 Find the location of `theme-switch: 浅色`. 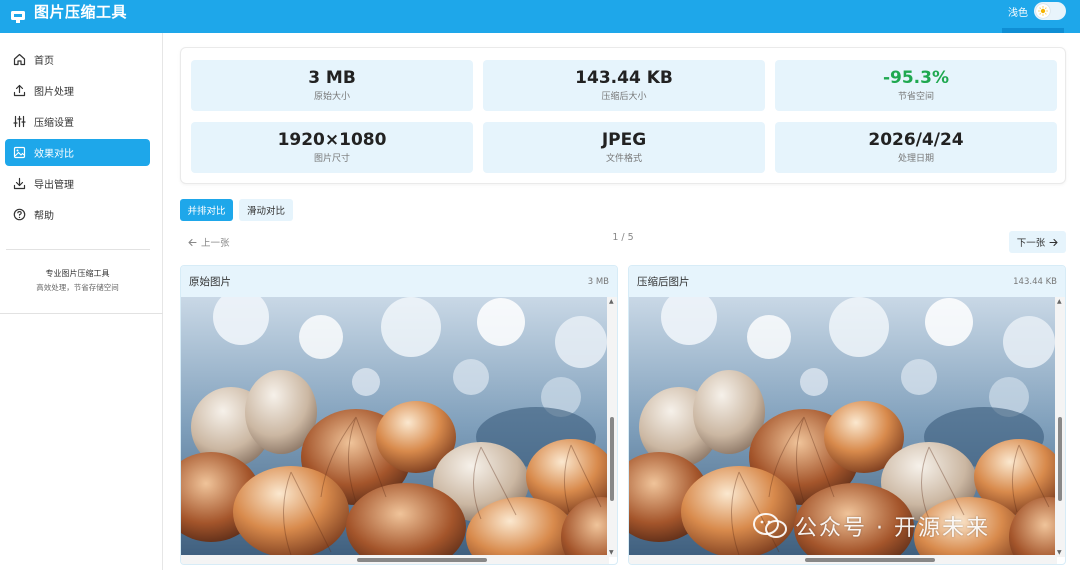

theme-switch: 浅色 is located at coordinates (1037, 11).